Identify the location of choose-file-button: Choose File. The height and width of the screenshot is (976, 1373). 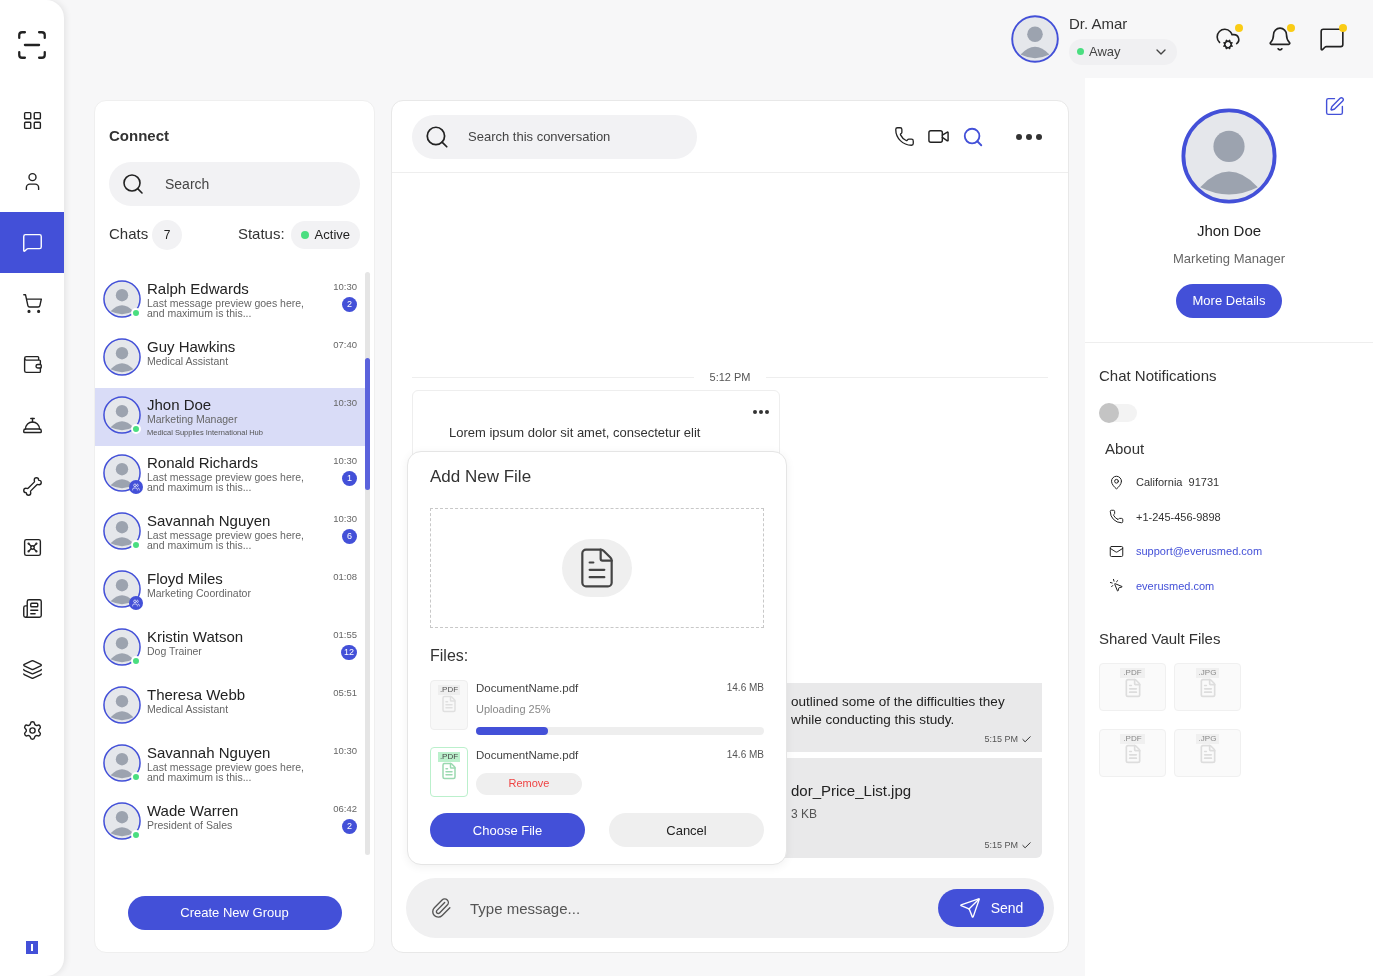
(507, 830).